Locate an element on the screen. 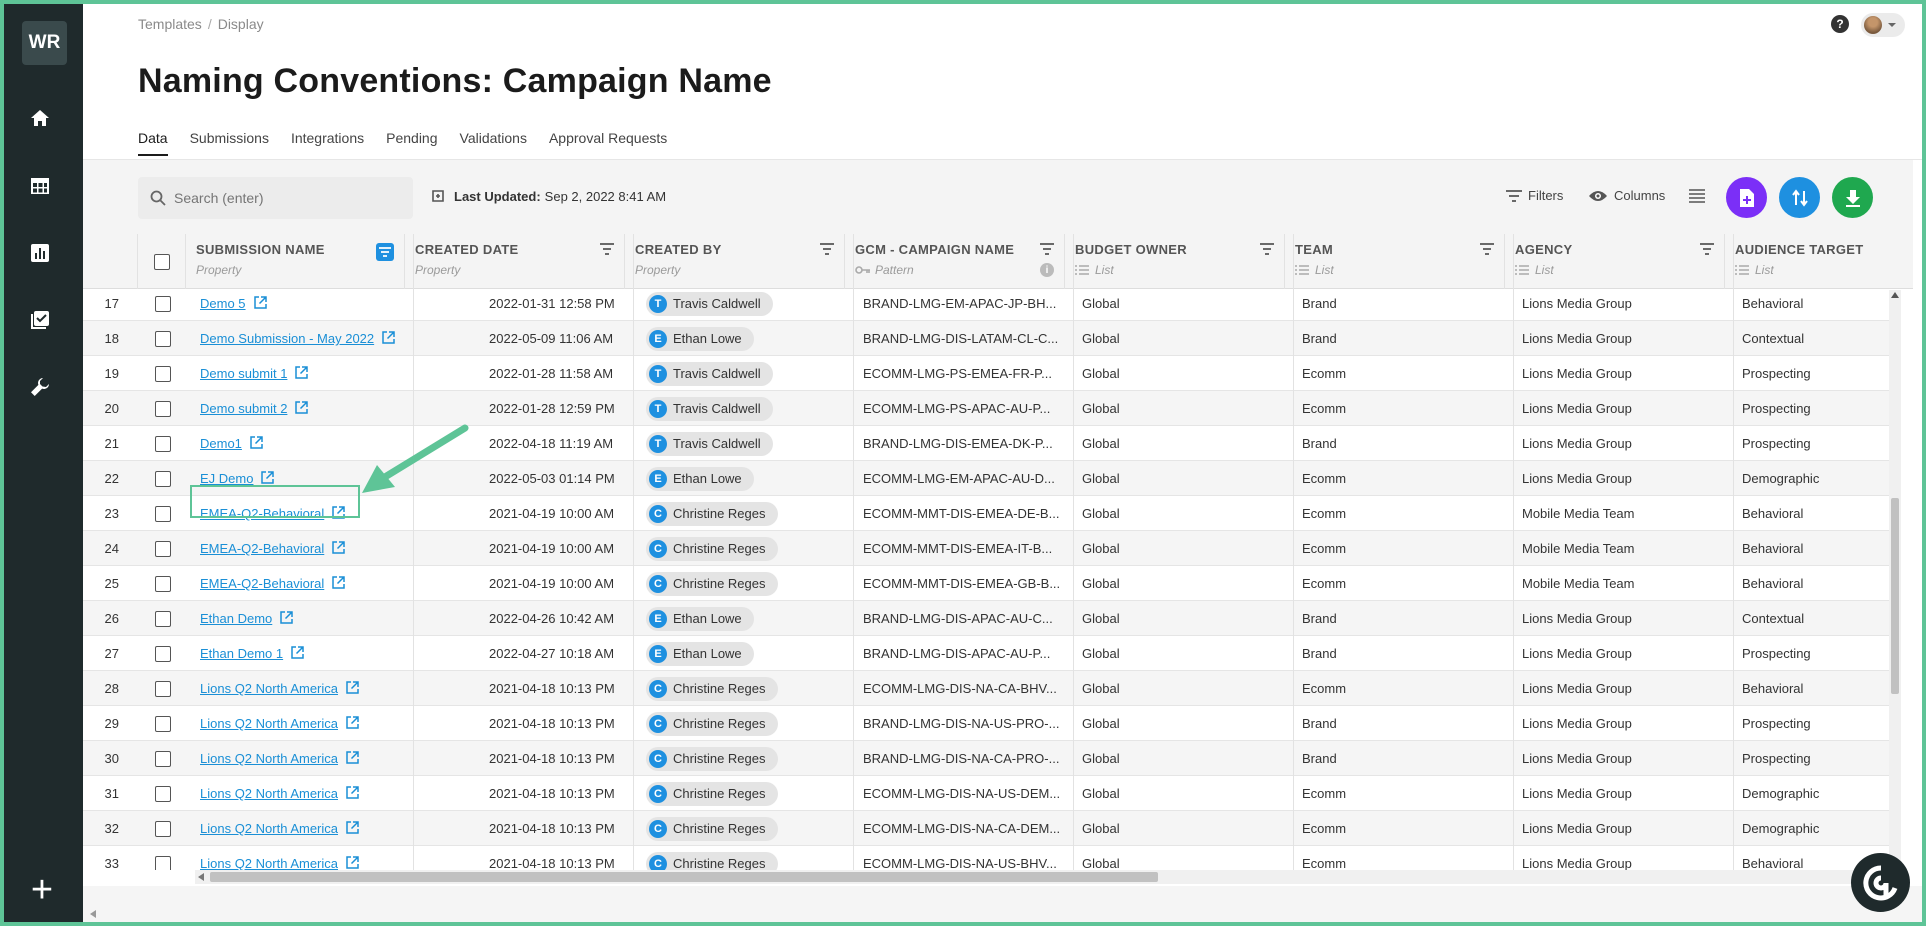 The image size is (1926, 926). table-icon is located at coordinates (40, 186).